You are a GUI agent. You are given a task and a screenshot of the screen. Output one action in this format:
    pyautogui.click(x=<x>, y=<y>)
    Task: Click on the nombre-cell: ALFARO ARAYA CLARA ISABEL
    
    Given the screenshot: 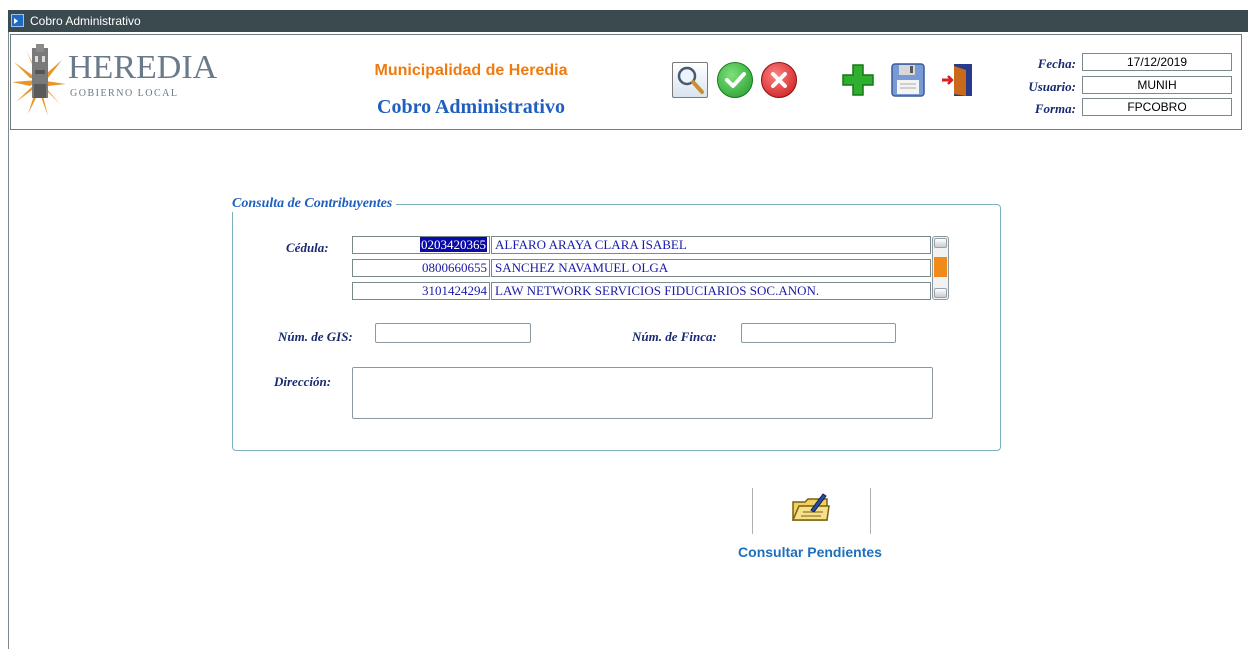 What is the action you would take?
    pyautogui.click(x=711, y=245)
    